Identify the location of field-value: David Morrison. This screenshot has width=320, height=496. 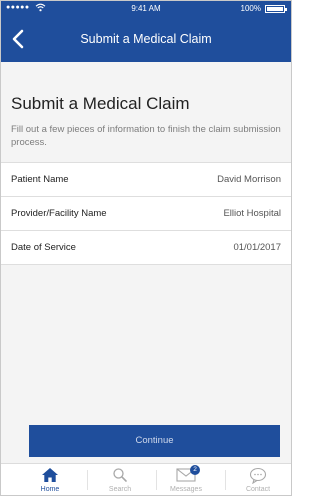
(249, 179).